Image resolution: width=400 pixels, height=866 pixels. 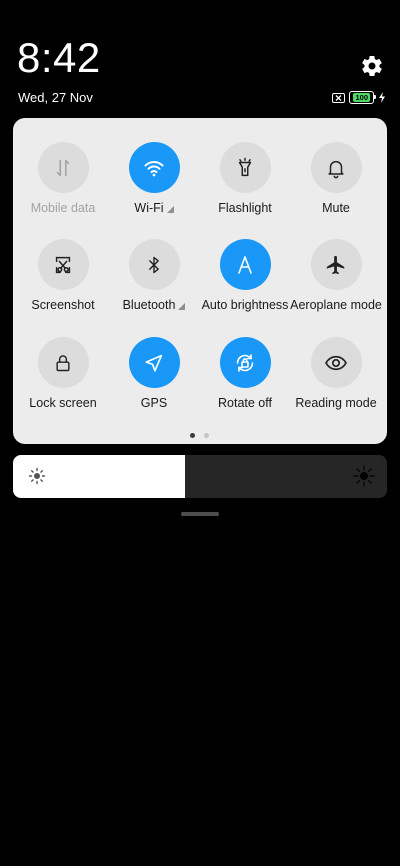 I want to click on bluetooth-icon, so click(x=154, y=265).